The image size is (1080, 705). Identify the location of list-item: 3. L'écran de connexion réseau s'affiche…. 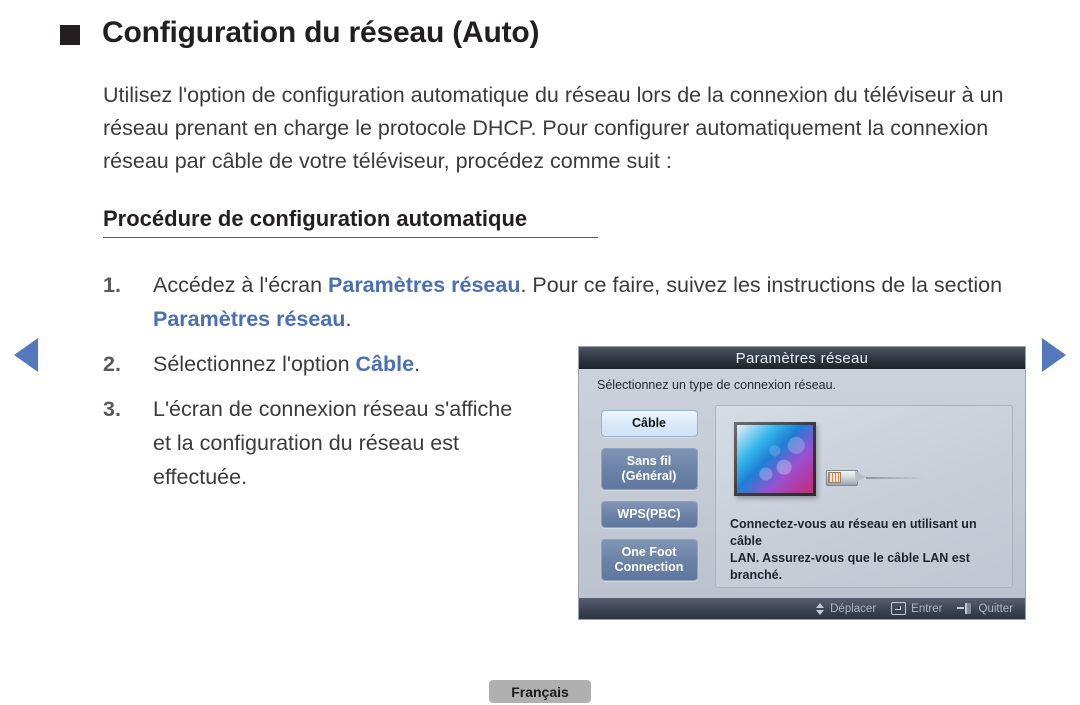
(318, 443).